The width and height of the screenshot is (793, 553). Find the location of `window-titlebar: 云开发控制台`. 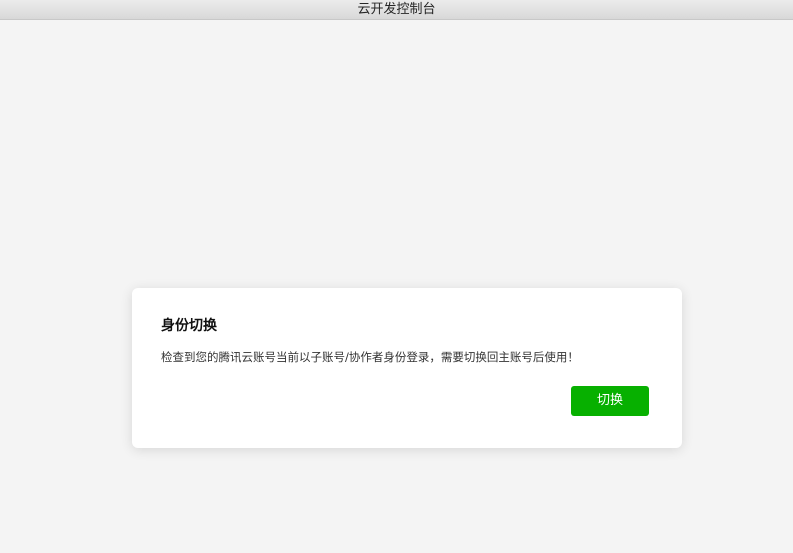

window-titlebar: 云开发控制台 is located at coordinates (396, 10).